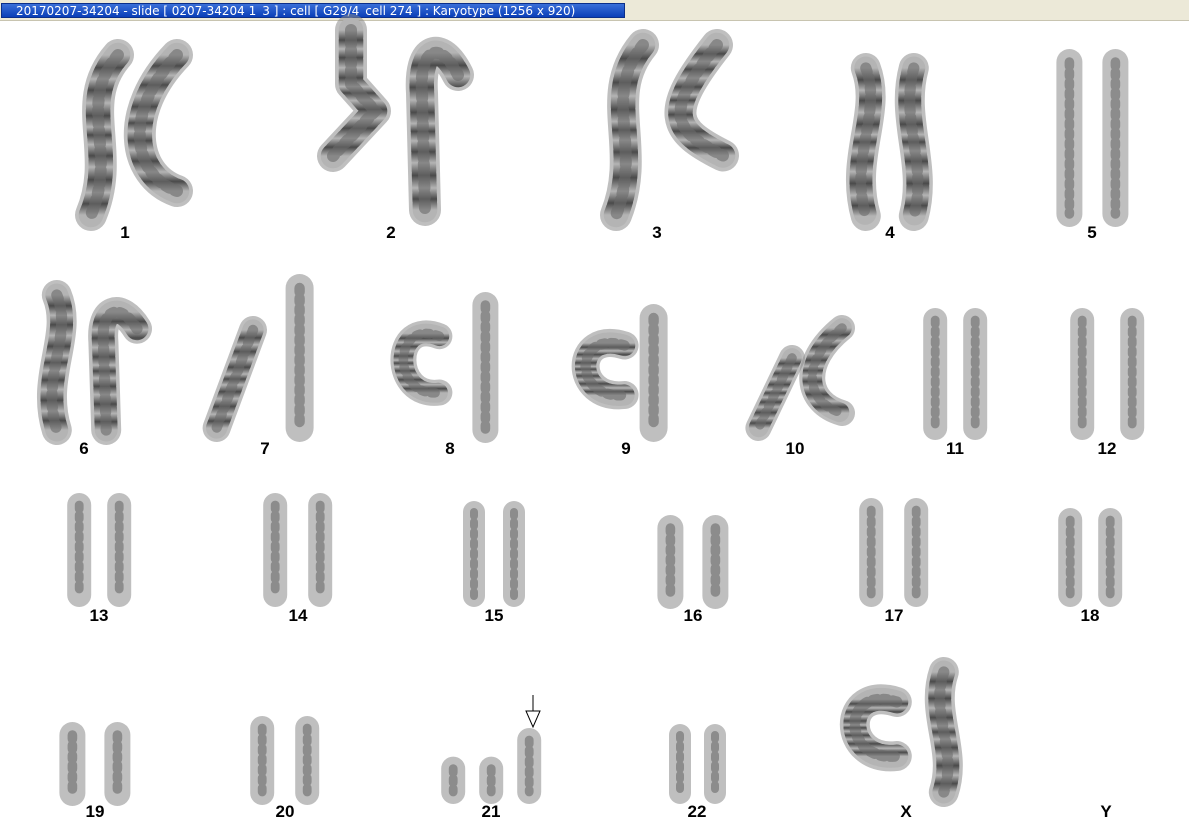 Image resolution: width=1189 pixels, height=831 pixels. Describe the element at coordinates (955, 448) in the screenshot. I see `chromosome-label-11: 11` at that location.